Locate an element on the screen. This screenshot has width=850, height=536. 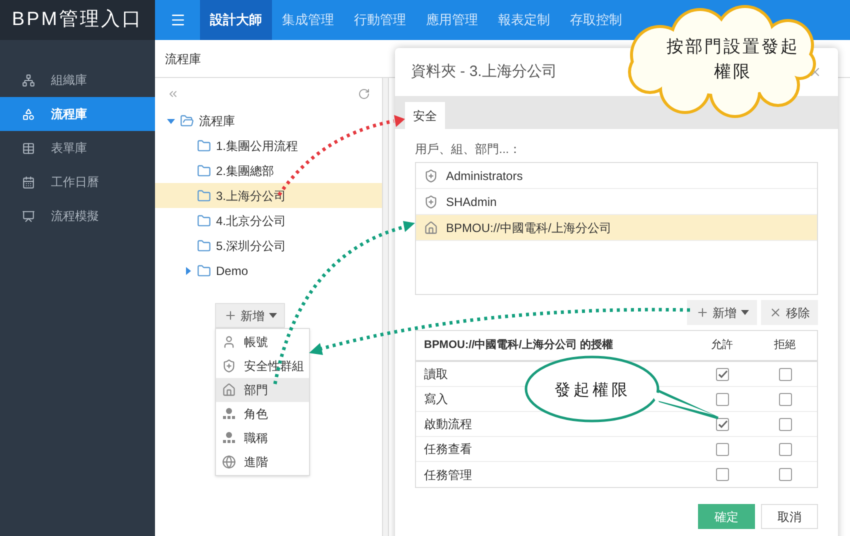
tree-label: 5.深圳分公司 is located at coordinates (251, 246).